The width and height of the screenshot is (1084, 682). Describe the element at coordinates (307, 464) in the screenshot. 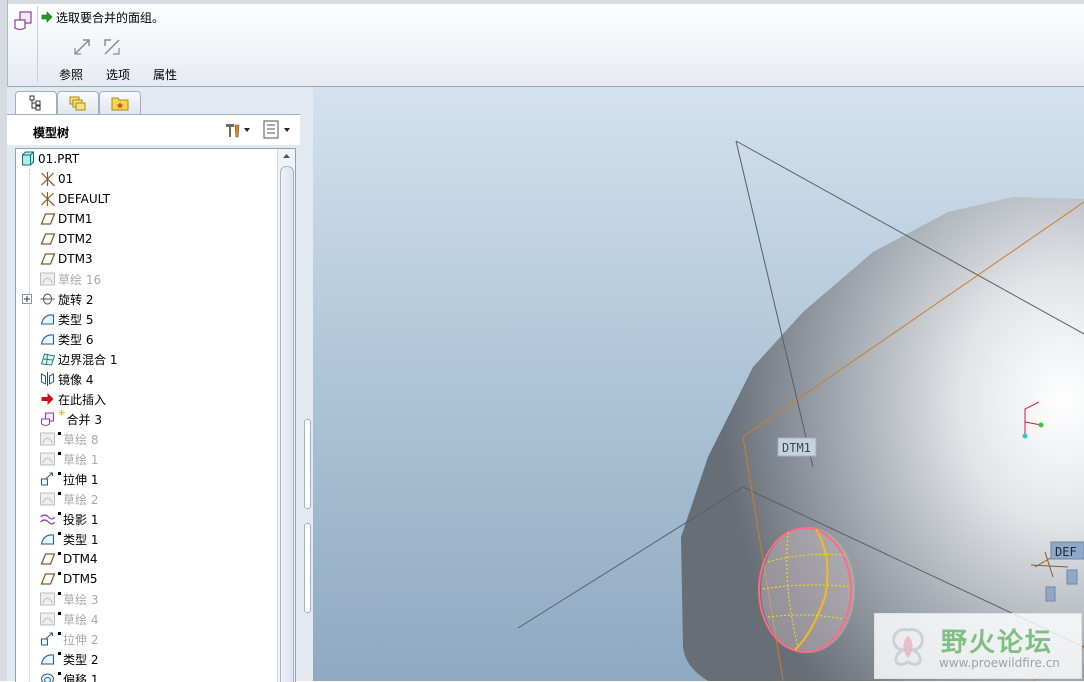

I see `splitter-grip-top` at that location.